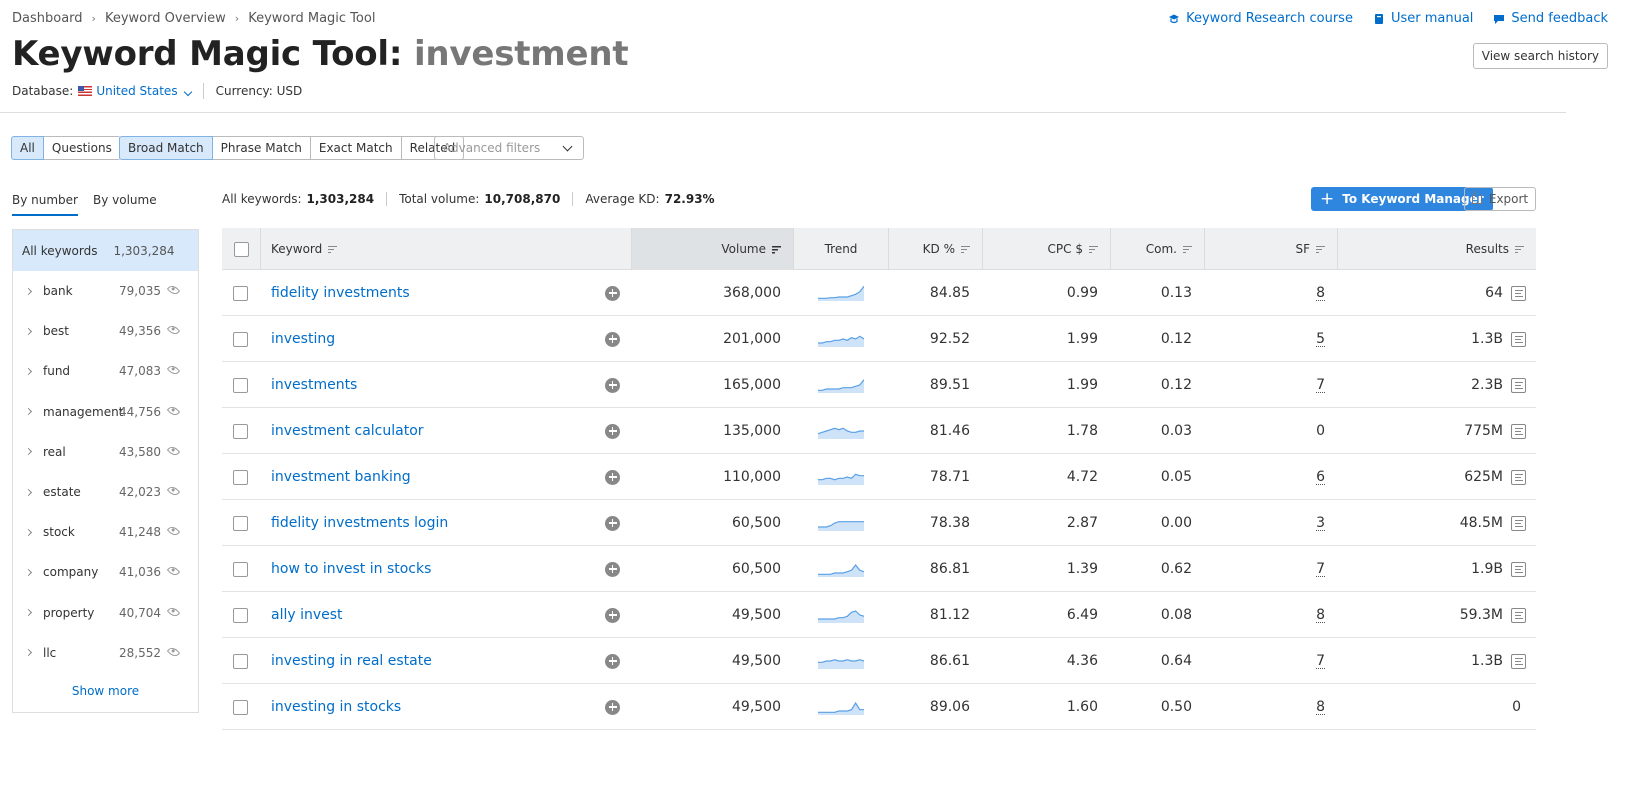  I want to click on sf-value: 5, so click(1320, 339).